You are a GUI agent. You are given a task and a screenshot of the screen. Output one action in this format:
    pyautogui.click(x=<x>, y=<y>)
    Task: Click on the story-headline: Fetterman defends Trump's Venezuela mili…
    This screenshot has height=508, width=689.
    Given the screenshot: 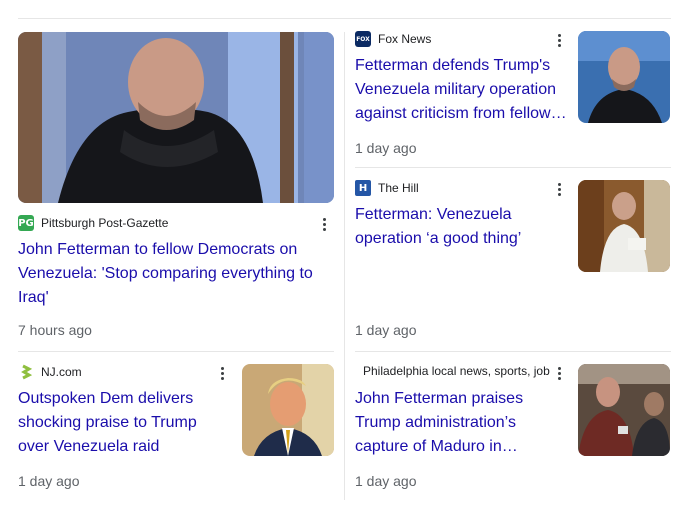 What is the action you would take?
    pyautogui.click(x=462, y=90)
    